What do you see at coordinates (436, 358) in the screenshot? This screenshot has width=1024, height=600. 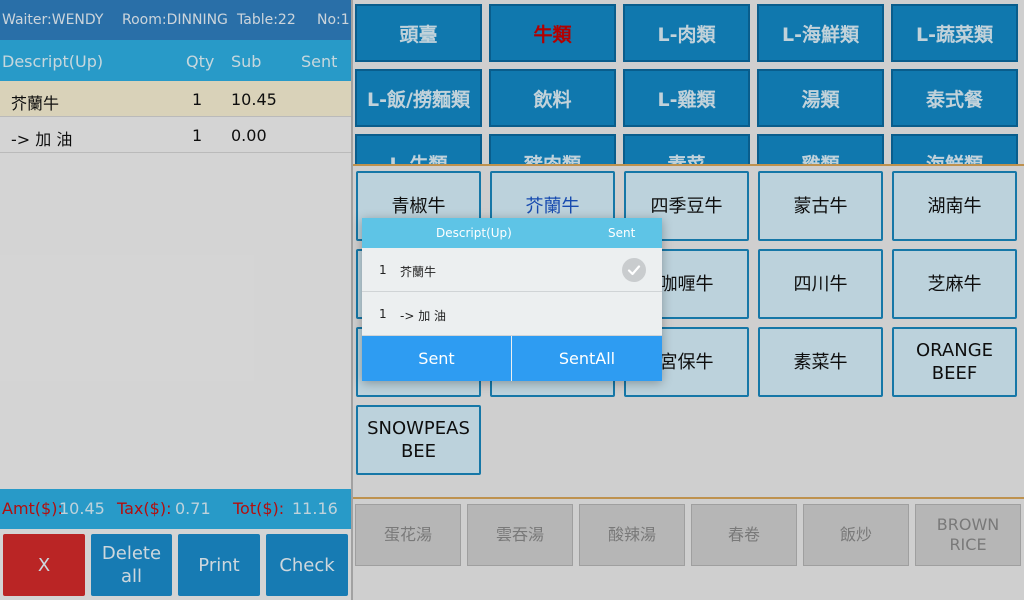 I see `sent-button: Sent` at bounding box center [436, 358].